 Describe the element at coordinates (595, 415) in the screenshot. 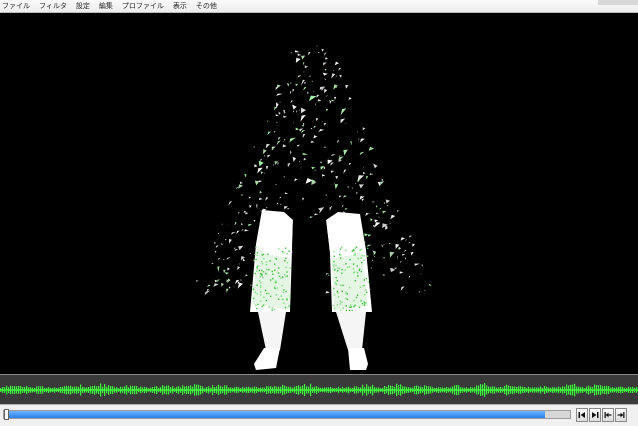

I see `next-frame-button` at that location.